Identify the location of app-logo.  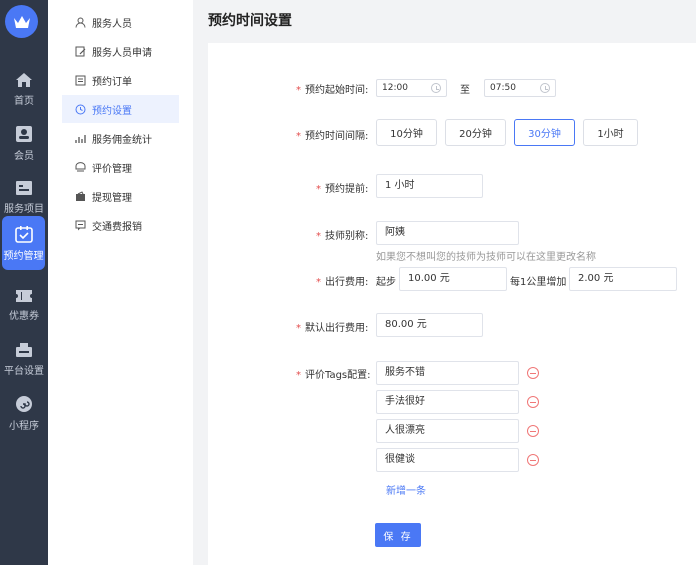
(21, 21).